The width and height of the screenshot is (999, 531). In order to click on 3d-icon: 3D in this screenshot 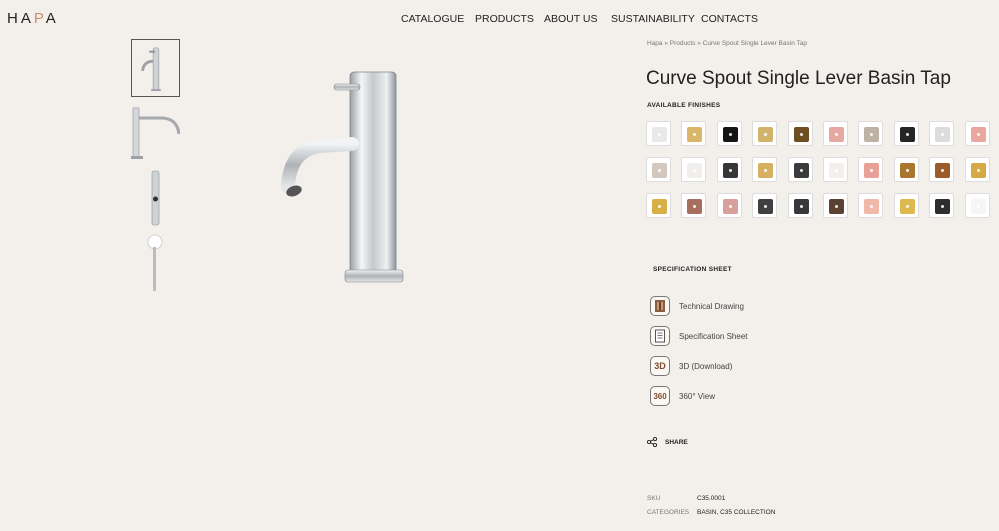, I will do `click(660, 366)`.